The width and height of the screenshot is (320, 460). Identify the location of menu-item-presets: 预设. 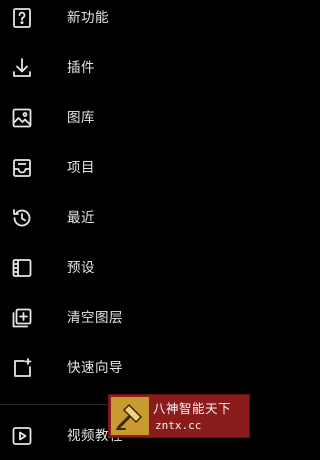
(125, 268).